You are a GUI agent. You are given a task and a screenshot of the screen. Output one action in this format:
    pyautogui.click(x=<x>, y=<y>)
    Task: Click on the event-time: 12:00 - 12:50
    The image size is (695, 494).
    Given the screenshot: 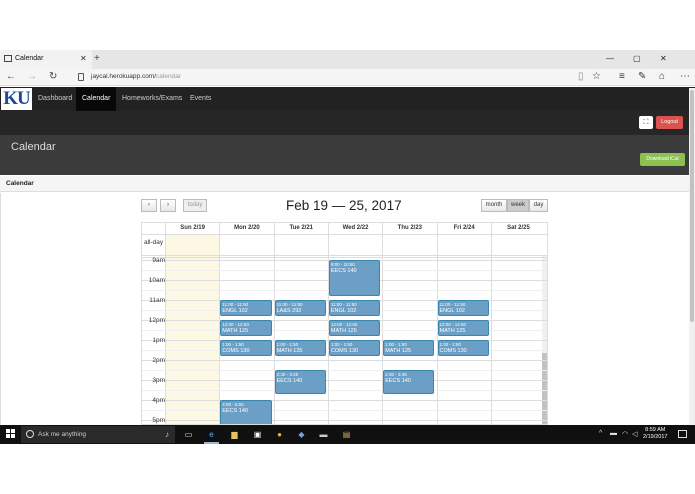 What is the action you would take?
    pyautogui.click(x=344, y=324)
    